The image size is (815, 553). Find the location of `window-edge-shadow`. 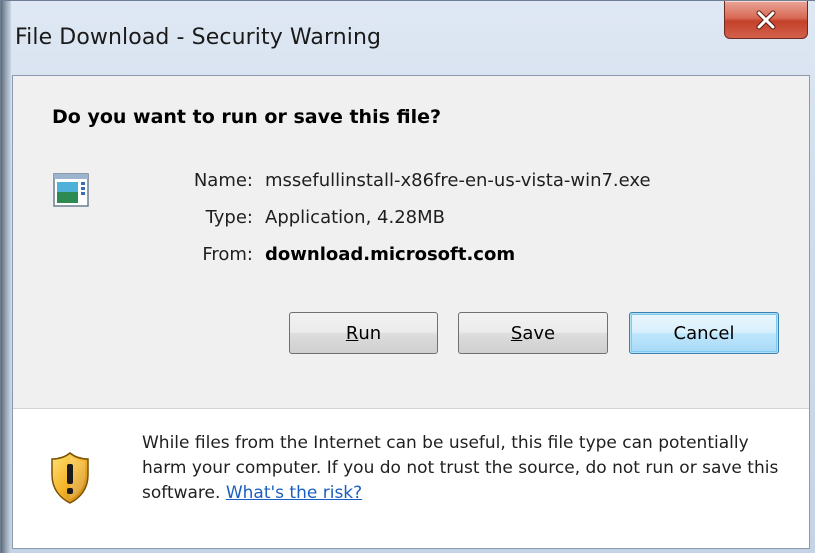

window-edge-shadow is located at coordinates (6, 277).